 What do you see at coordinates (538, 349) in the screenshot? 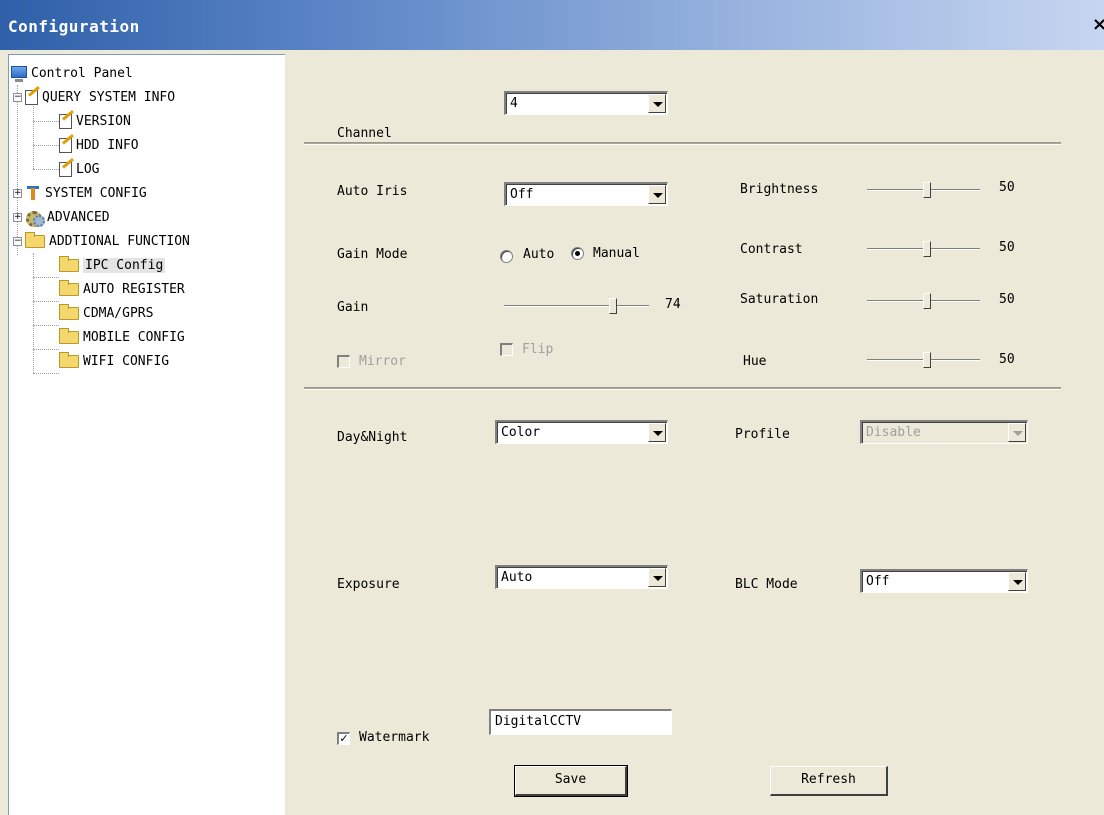
I see `flip-label: Flip` at bounding box center [538, 349].